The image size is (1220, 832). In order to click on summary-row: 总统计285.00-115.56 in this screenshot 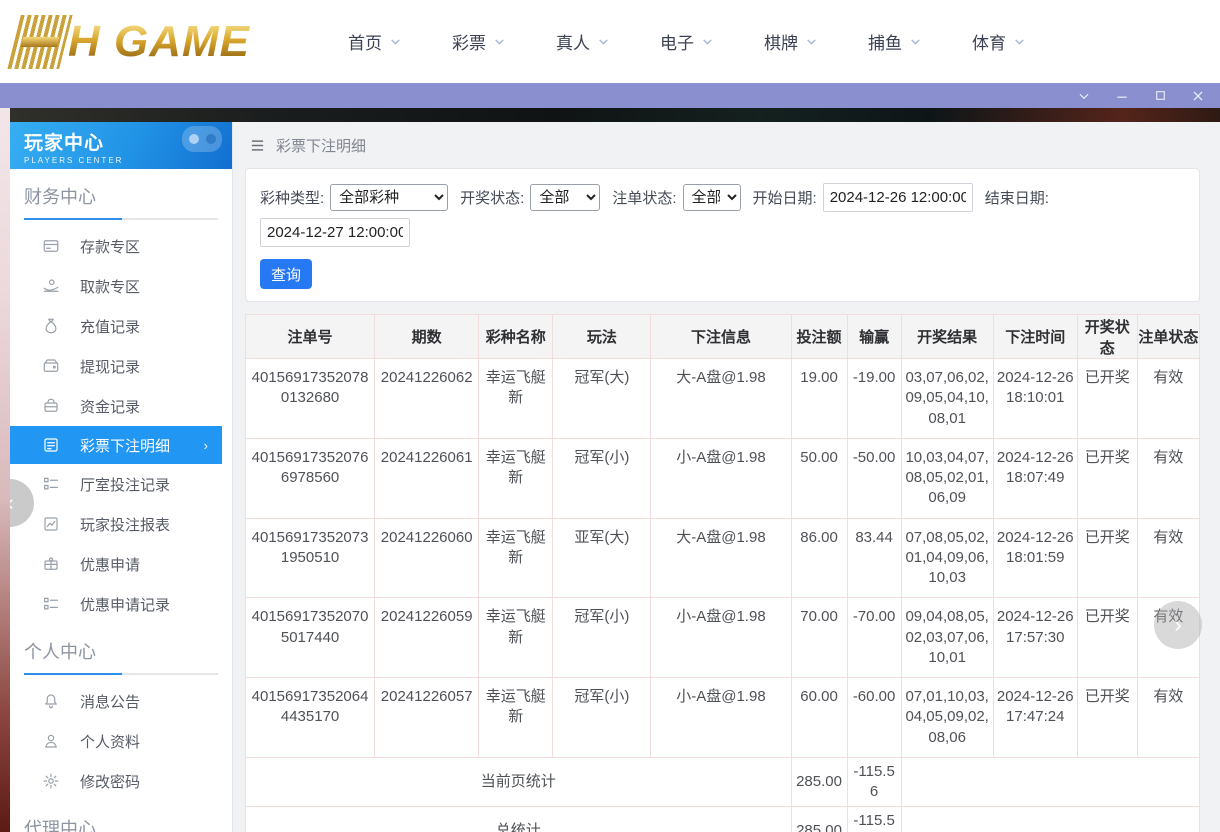, I will do `click(723, 819)`.